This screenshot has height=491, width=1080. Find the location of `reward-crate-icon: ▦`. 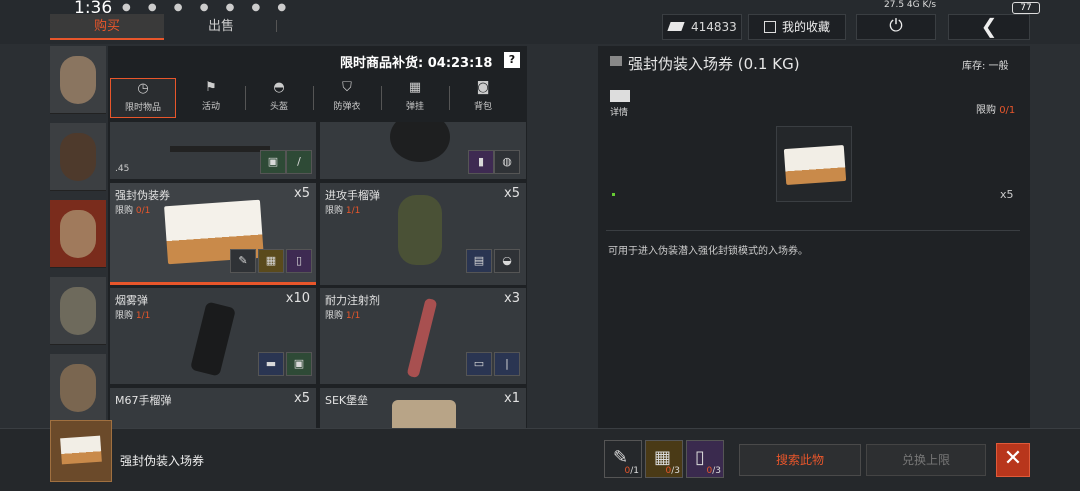

reward-crate-icon: ▦ is located at coordinates (271, 261).